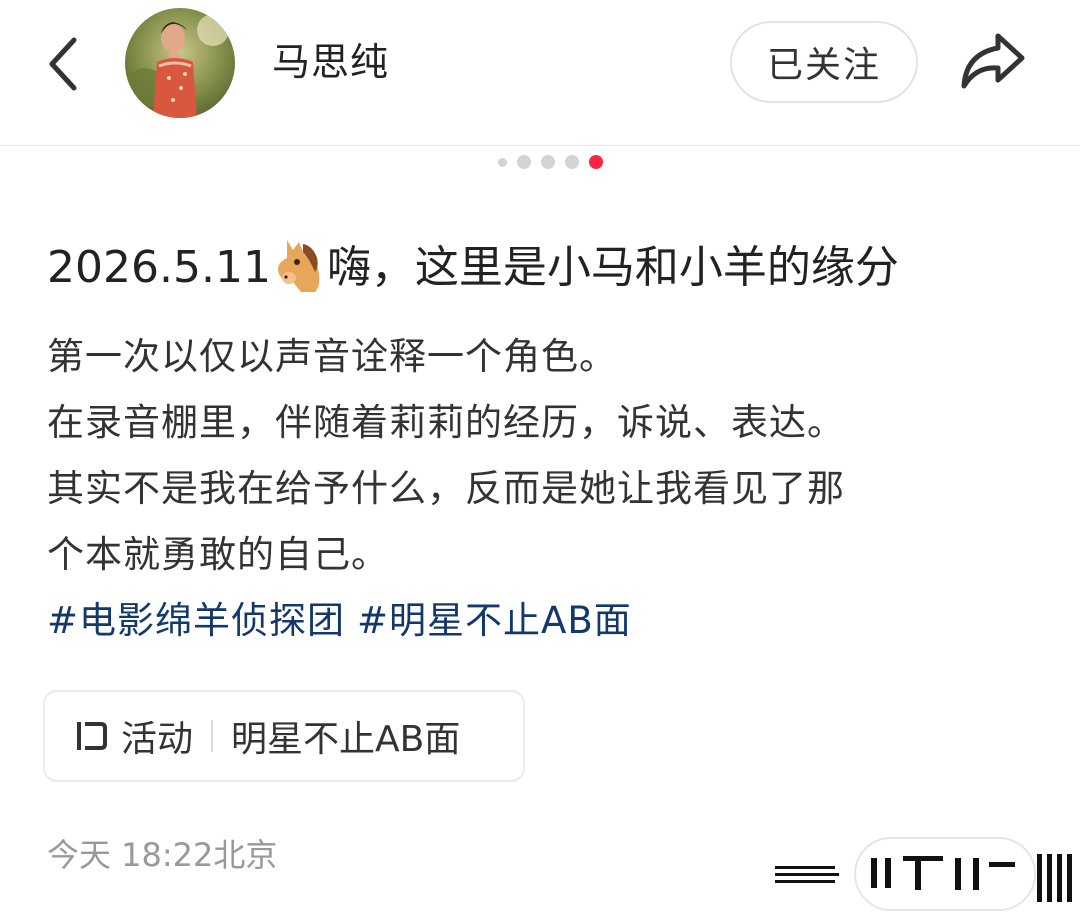 The height and width of the screenshot is (912, 1080). I want to click on follow-button: 已关注, so click(824, 62).